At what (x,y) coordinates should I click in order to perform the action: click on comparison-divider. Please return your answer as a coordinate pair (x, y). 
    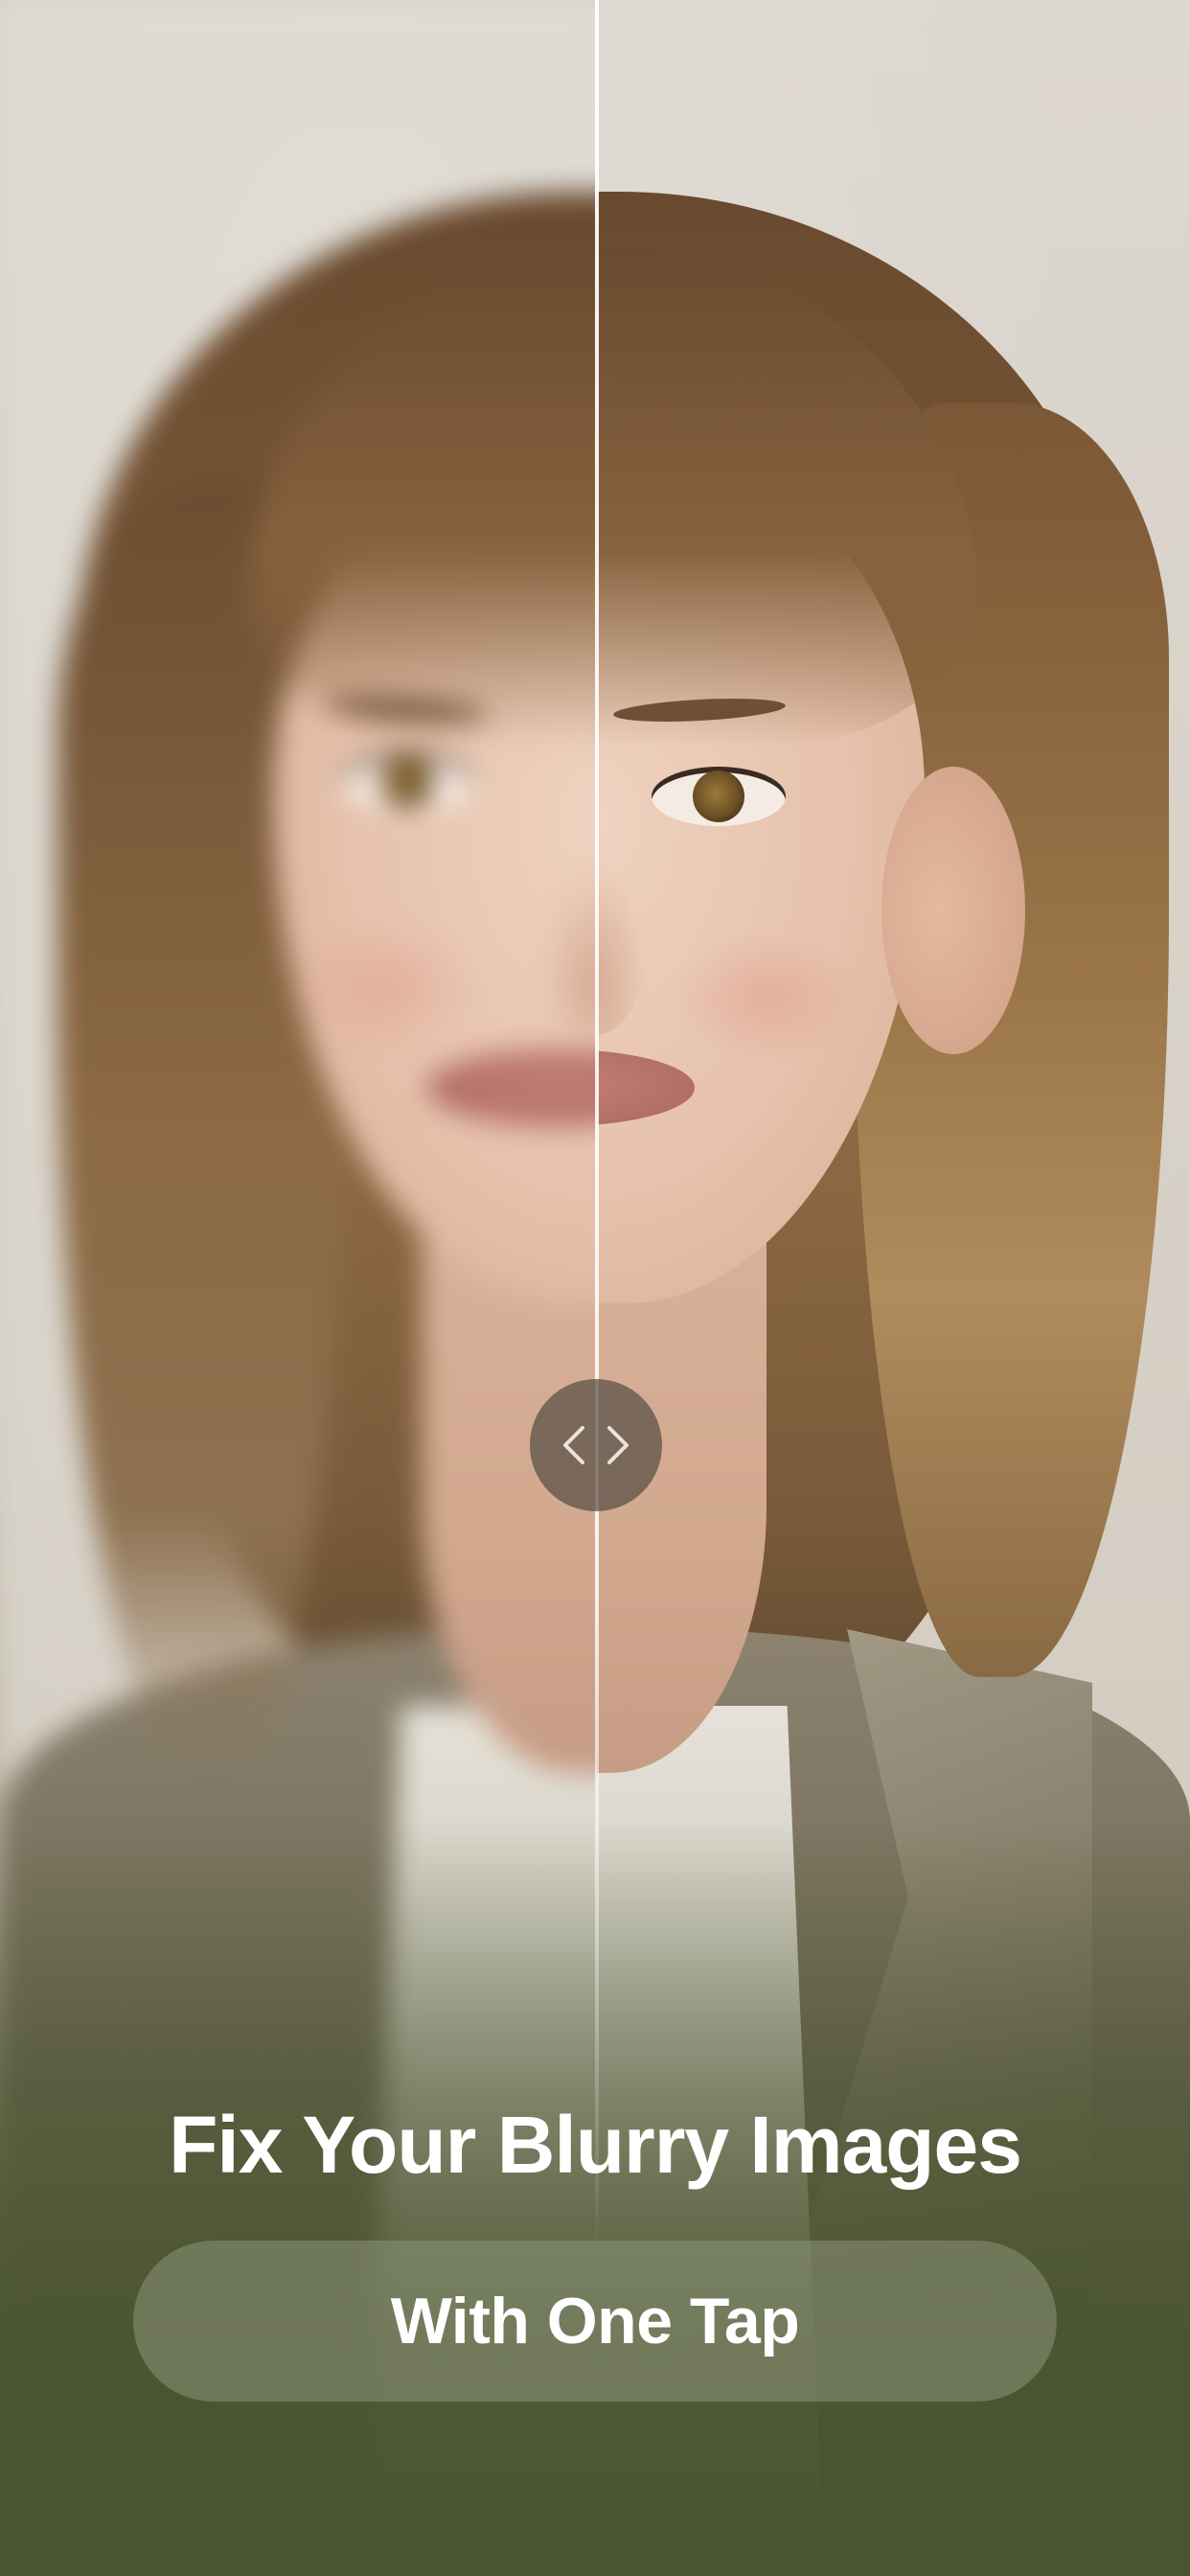
    Looking at the image, I should click on (597, 1126).